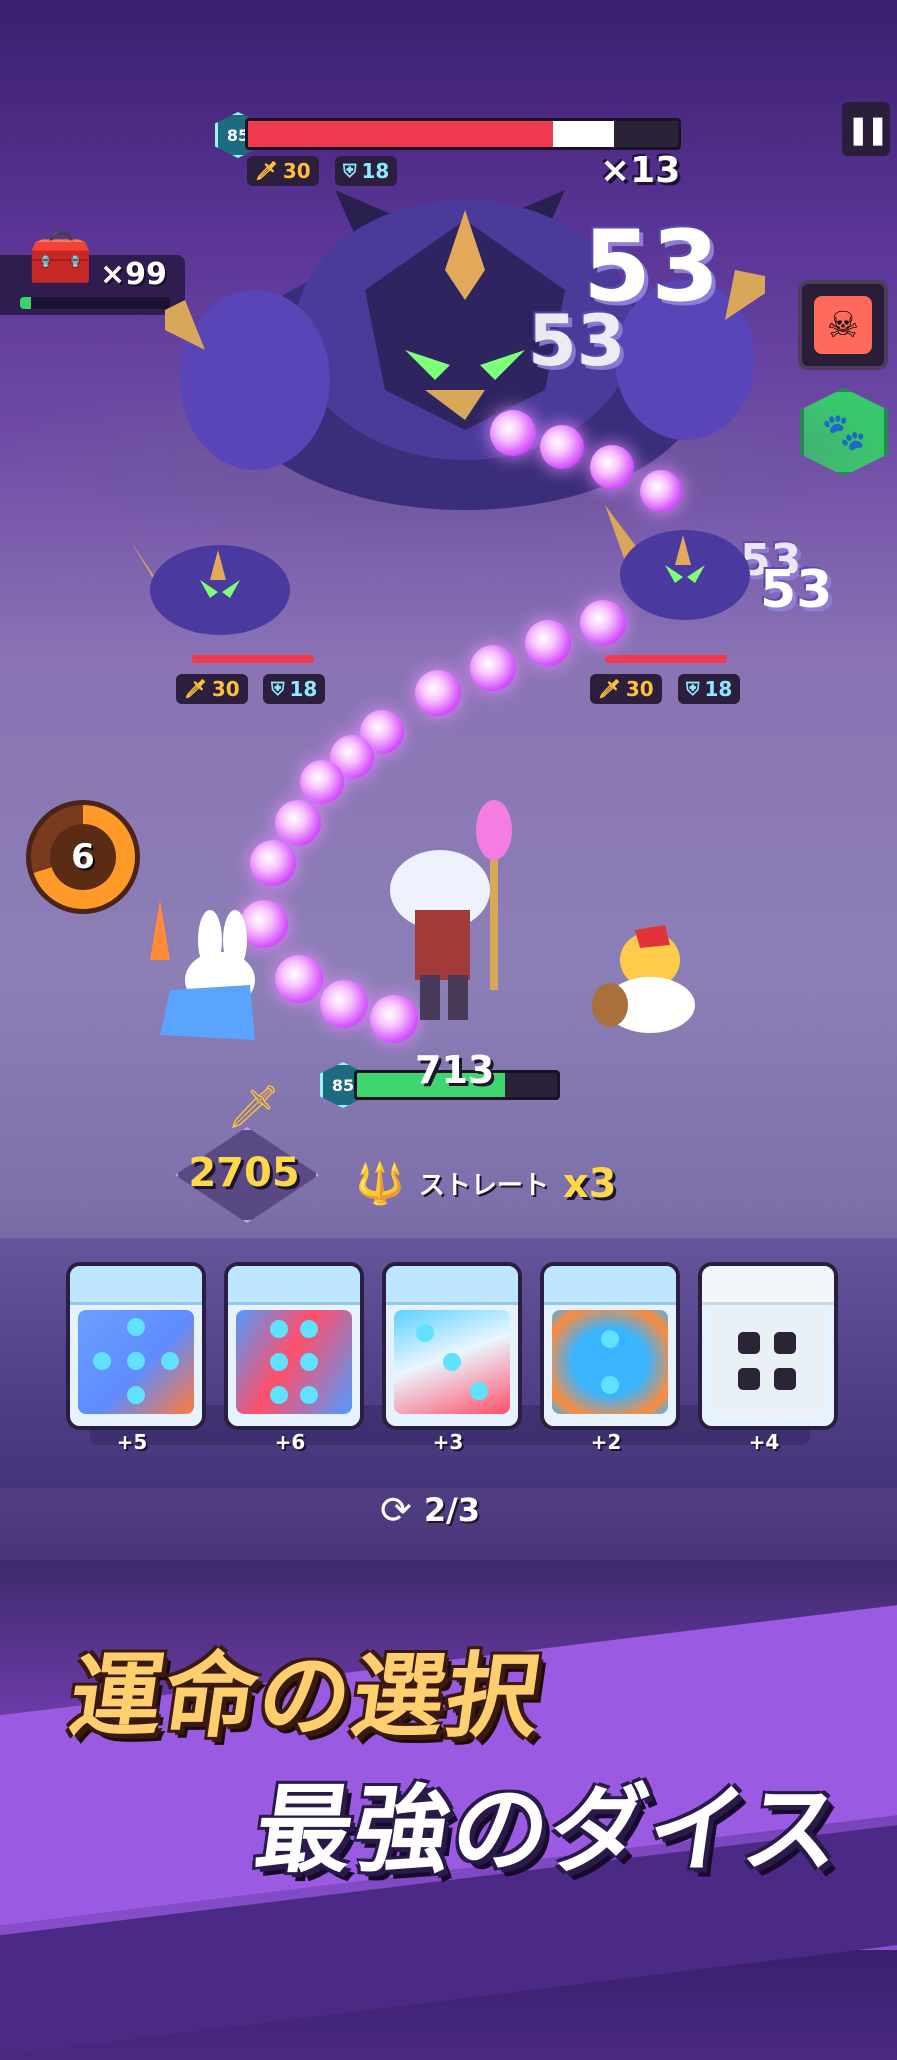  What do you see at coordinates (577, 341) in the screenshot?
I see `damage-number-mid: 53` at bounding box center [577, 341].